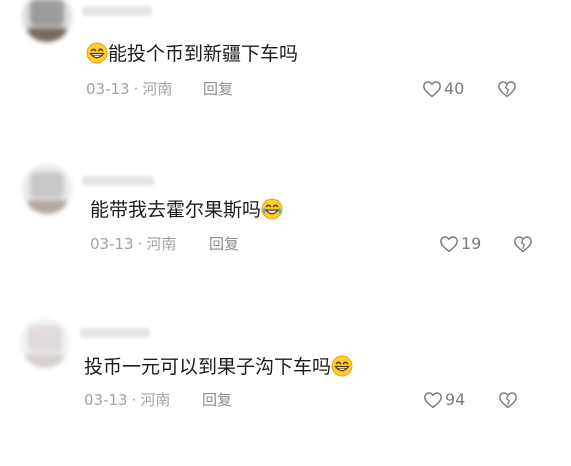  Describe the element at coordinates (444, 400) in the screenshot. I see `like-button: 94` at that location.